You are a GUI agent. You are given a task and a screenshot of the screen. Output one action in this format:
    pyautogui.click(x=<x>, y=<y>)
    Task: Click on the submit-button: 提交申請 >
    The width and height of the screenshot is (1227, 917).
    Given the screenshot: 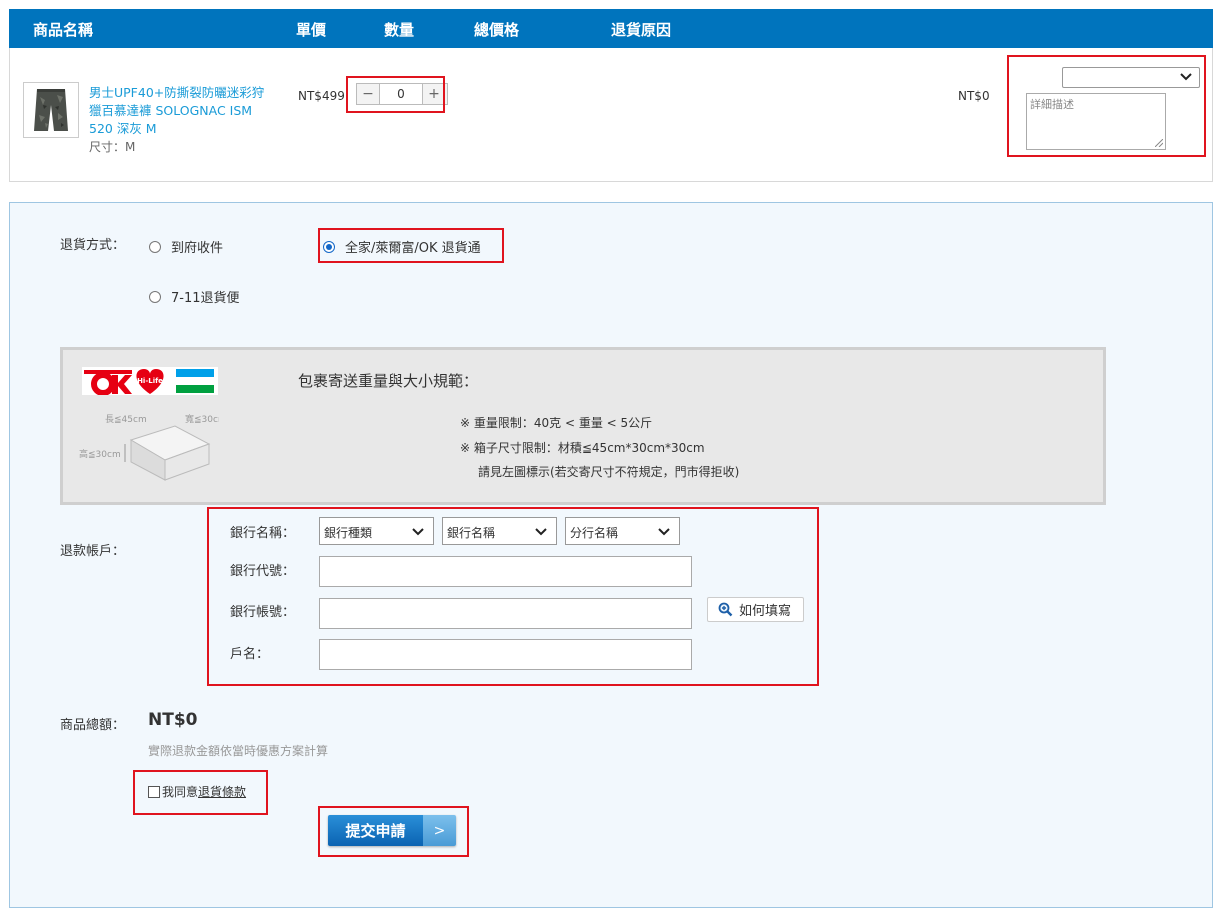 What is the action you would take?
    pyautogui.click(x=392, y=830)
    